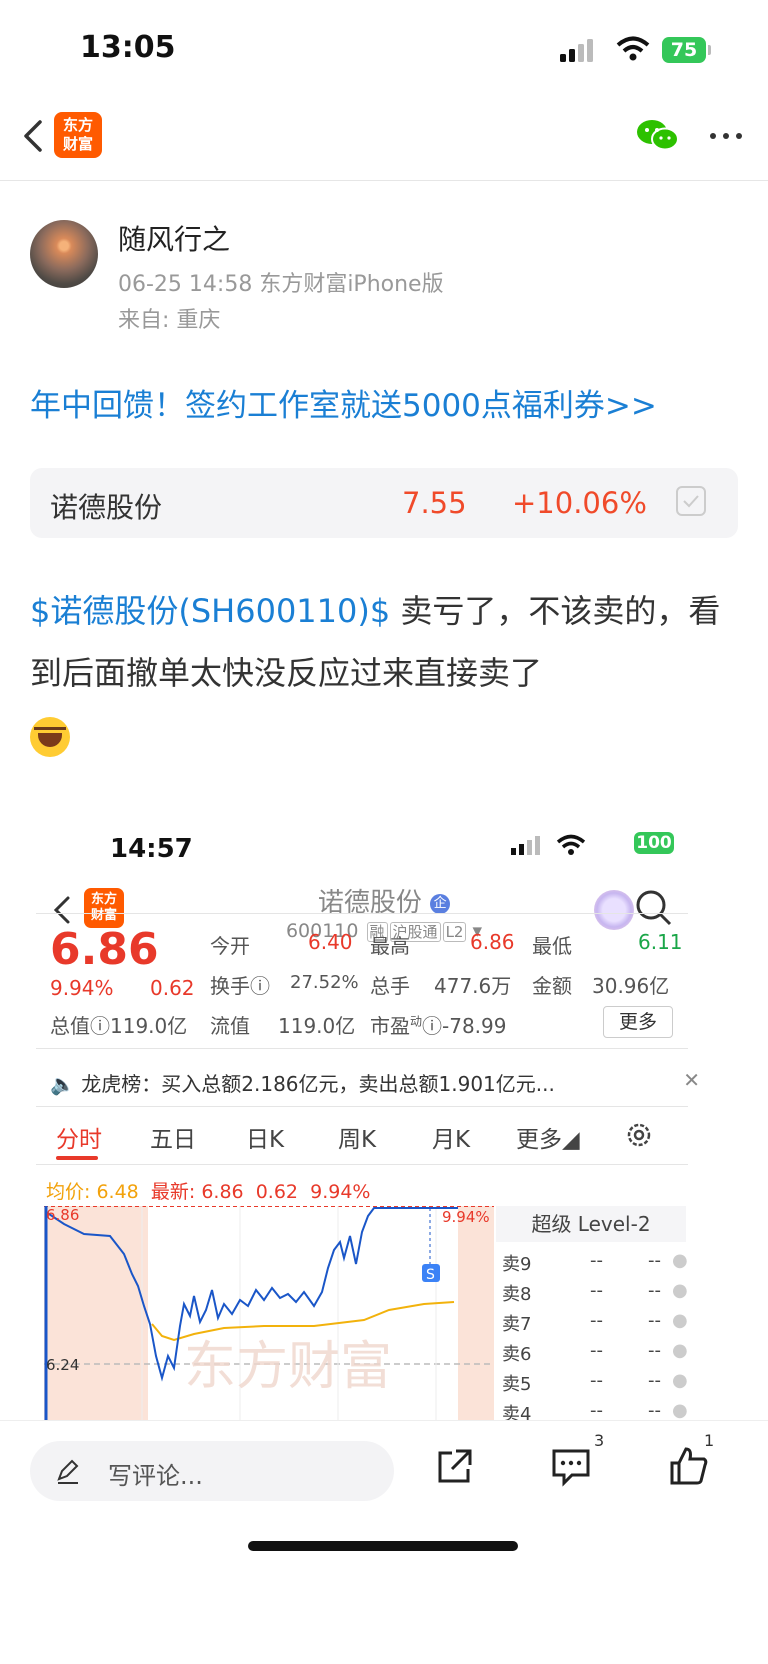 The height and width of the screenshot is (1664, 768). I want to click on shot-avg-line: 均价: 6.48 最新: 6.86 0.62 9.94%, so click(208, 1192).